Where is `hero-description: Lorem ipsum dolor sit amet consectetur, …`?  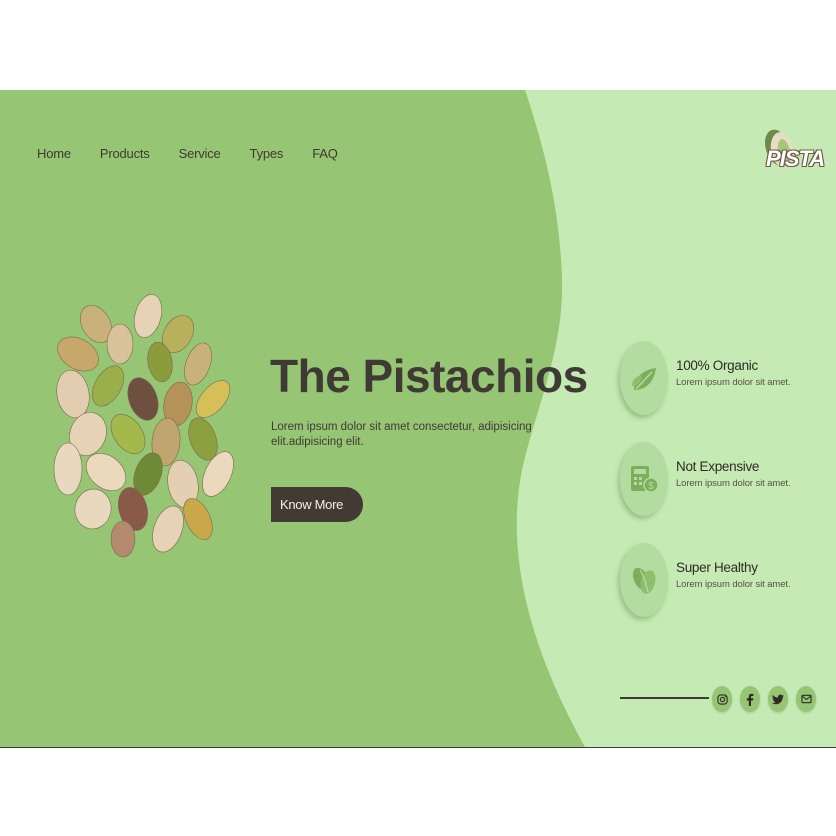
hero-description: Lorem ipsum dolor sit amet consectetur, … is located at coordinates (401, 434).